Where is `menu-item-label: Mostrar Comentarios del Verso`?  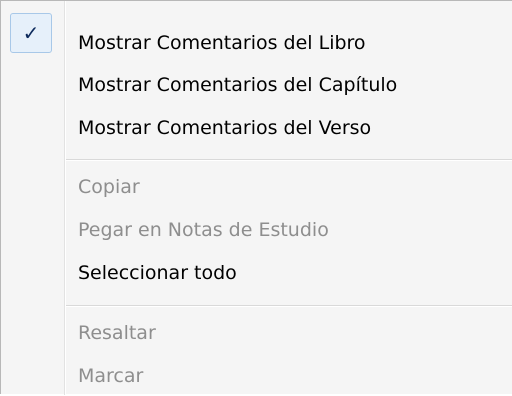 menu-item-label: Mostrar Comentarios del Verso is located at coordinates (225, 128).